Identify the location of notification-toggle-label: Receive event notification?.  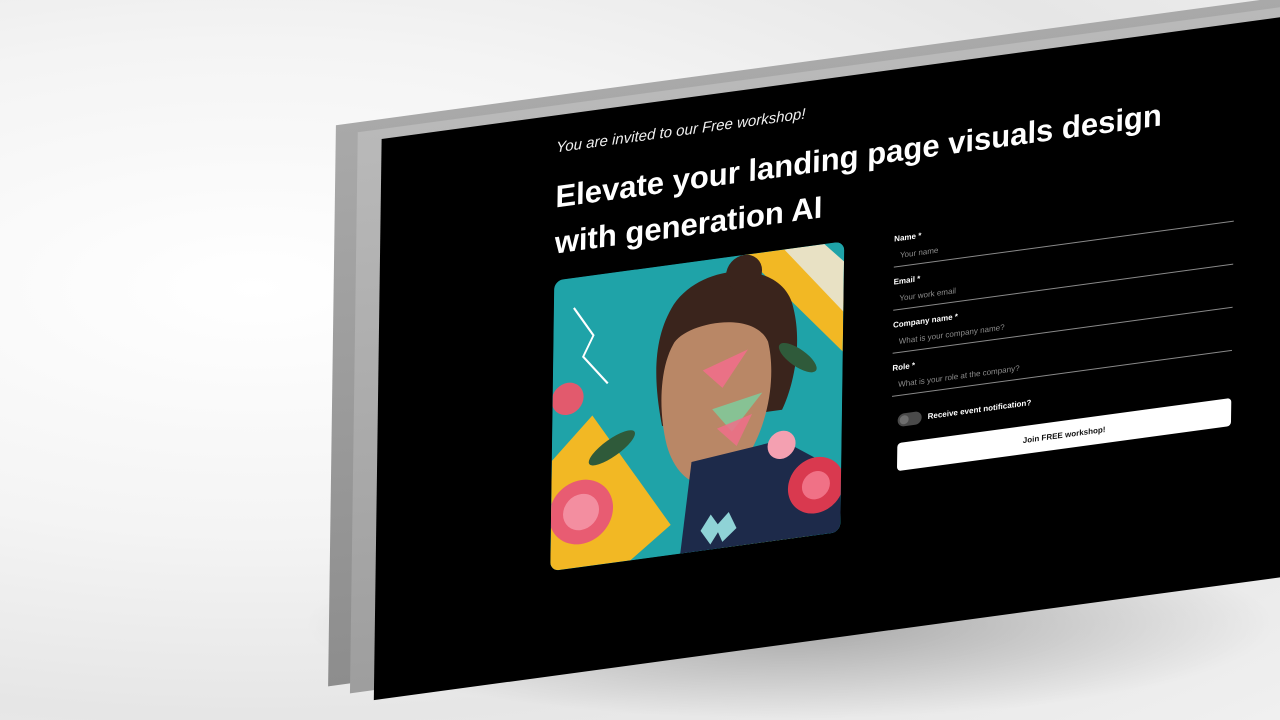
(979, 410).